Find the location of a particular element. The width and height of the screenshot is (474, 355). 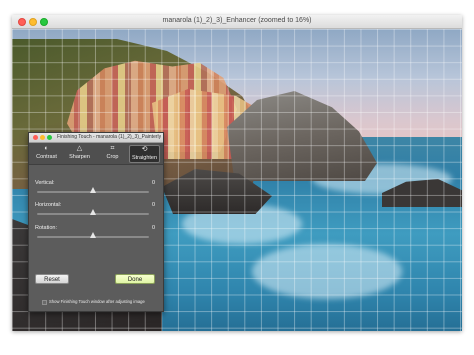

horizontal-slider is located at coordinates (93, 212).